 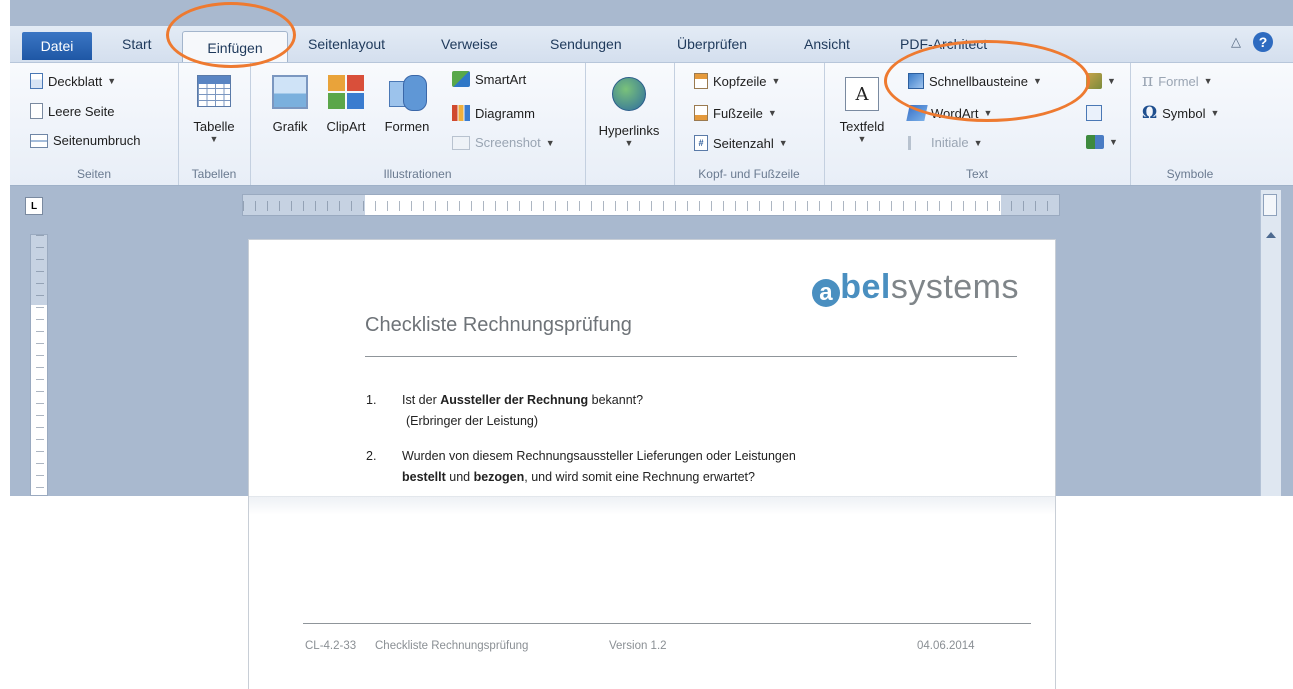 I want to click on pi-icon: π, so click(x=1148, y=81).